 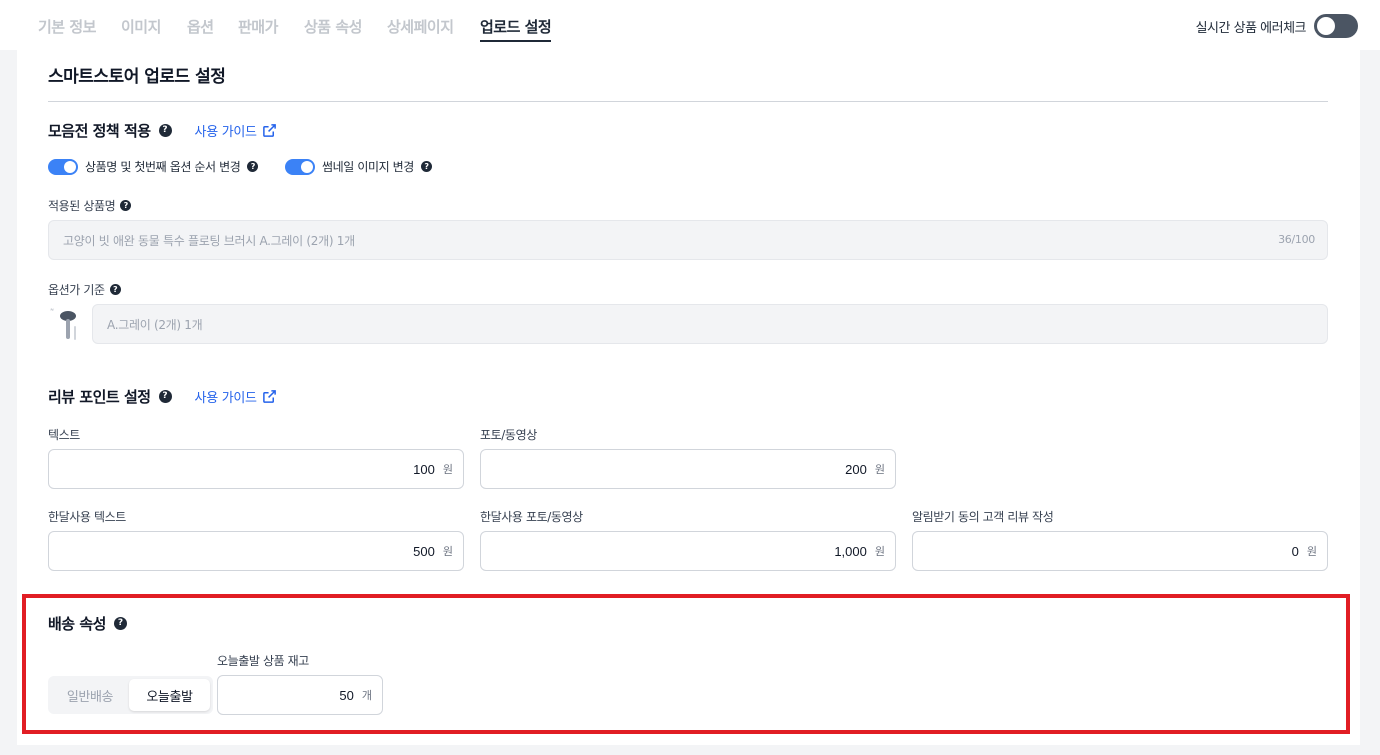 I want to click on realtime-error-check: 실시간 상품 에러체크, so click(x=1277, y=26).